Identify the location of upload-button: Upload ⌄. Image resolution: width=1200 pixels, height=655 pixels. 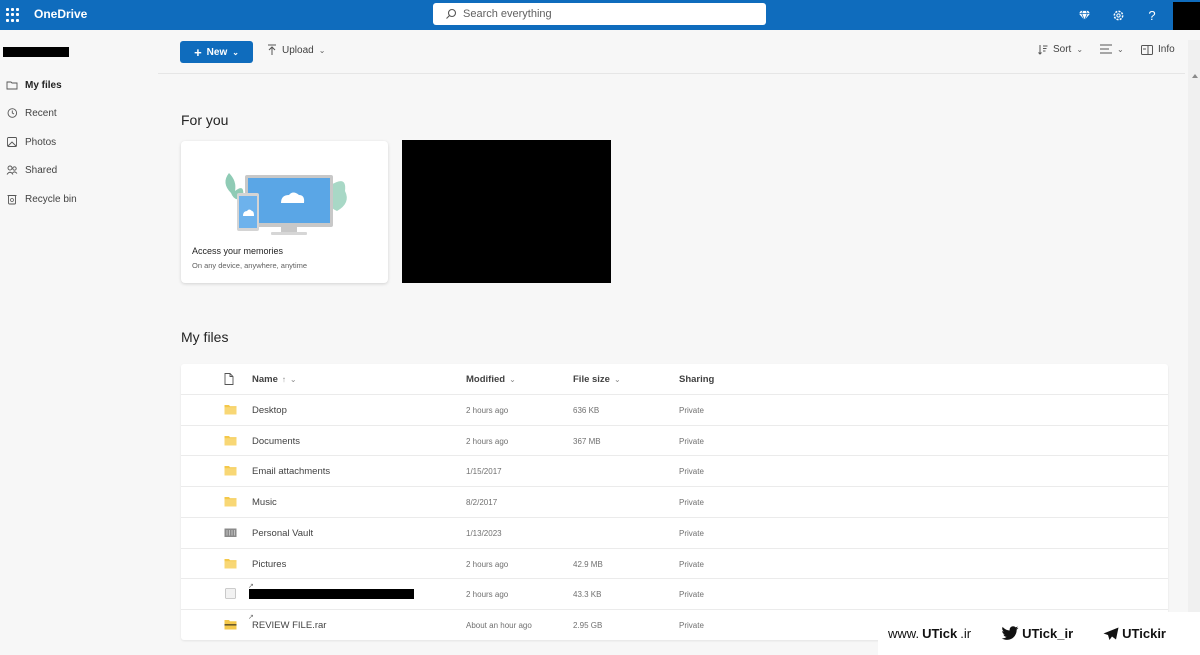
(296, 50).